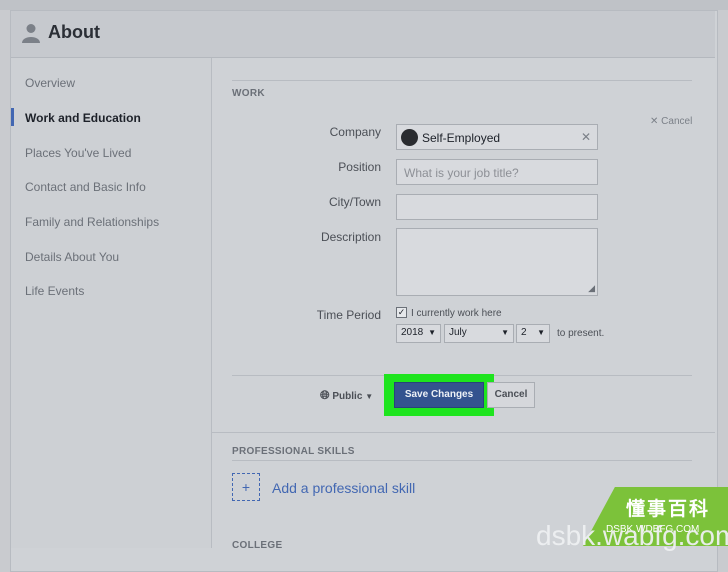 The width and height of the screenshot is (728, 572). I want to click on cancel-button: Cancel, so click(511, 395).